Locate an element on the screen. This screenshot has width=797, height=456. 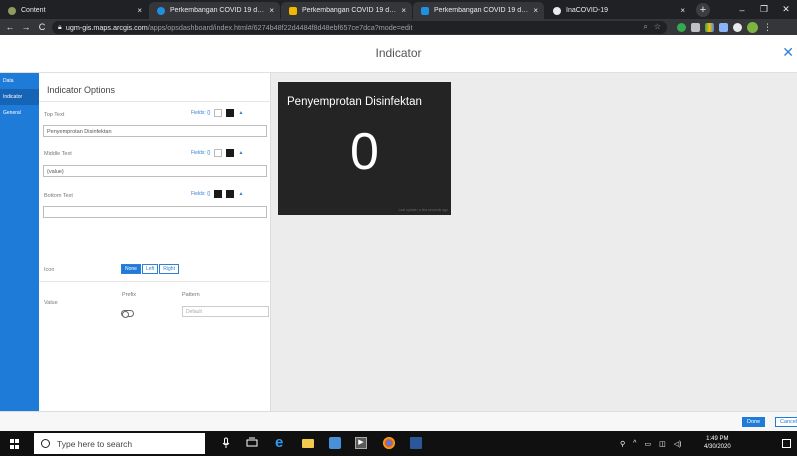
bottom-text-input is located at coordinates (155, 212).